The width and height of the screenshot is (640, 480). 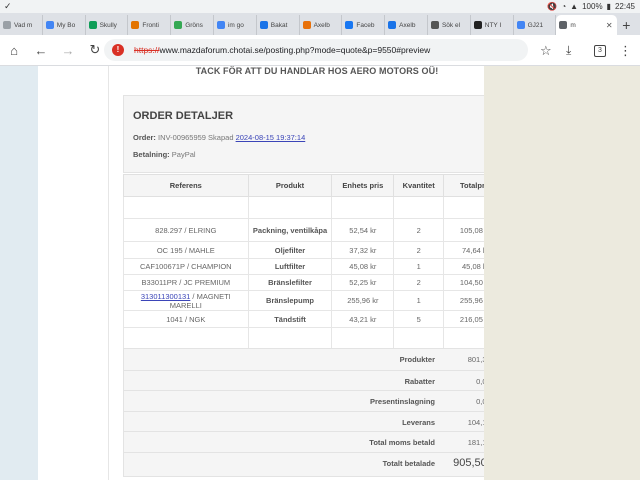 What do you see at coordinates (402, 401) in the screenshot?
I see `totals-label: Presentinslagning` at bounding box center [402, 401].